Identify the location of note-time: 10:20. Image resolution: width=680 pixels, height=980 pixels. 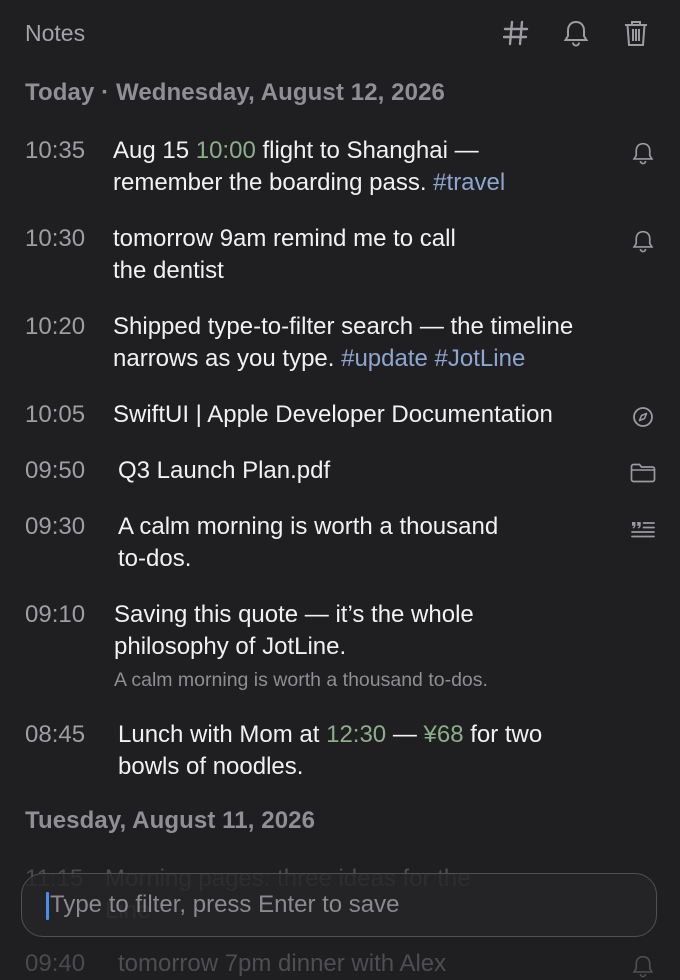
(55, 326).